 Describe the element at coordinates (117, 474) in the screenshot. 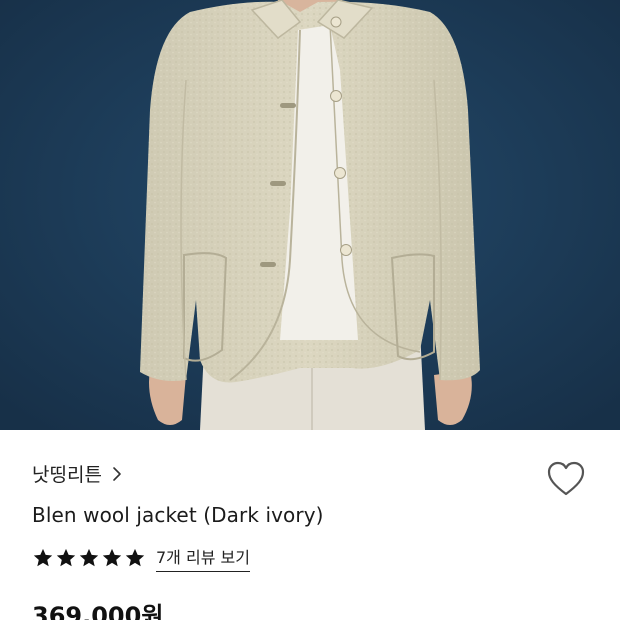

I see `chevron-right-icon` at that location.